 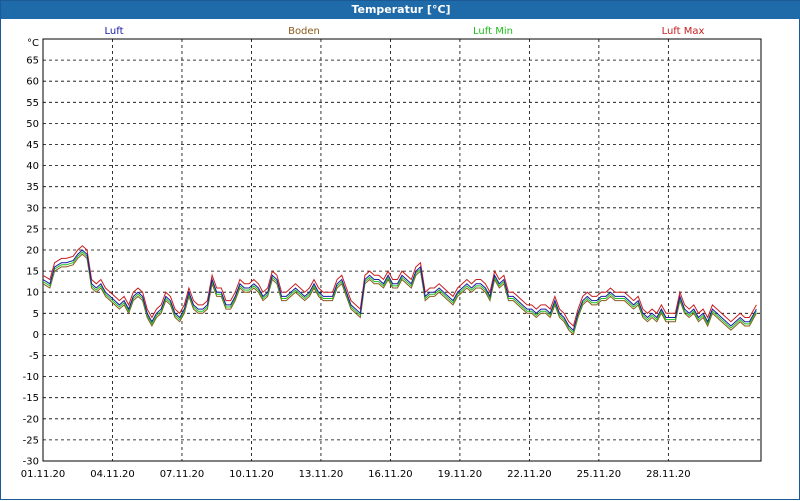 I want to click on x-tick-label: 22.11.20, so click(x=529, y=474).